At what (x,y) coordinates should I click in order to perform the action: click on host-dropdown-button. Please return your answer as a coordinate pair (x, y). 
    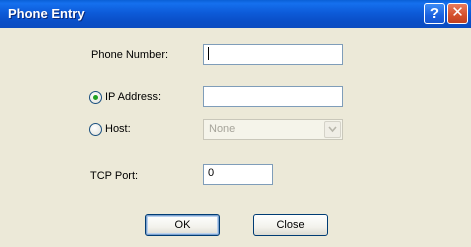
    Looking at the image, I should click on (332, 129).